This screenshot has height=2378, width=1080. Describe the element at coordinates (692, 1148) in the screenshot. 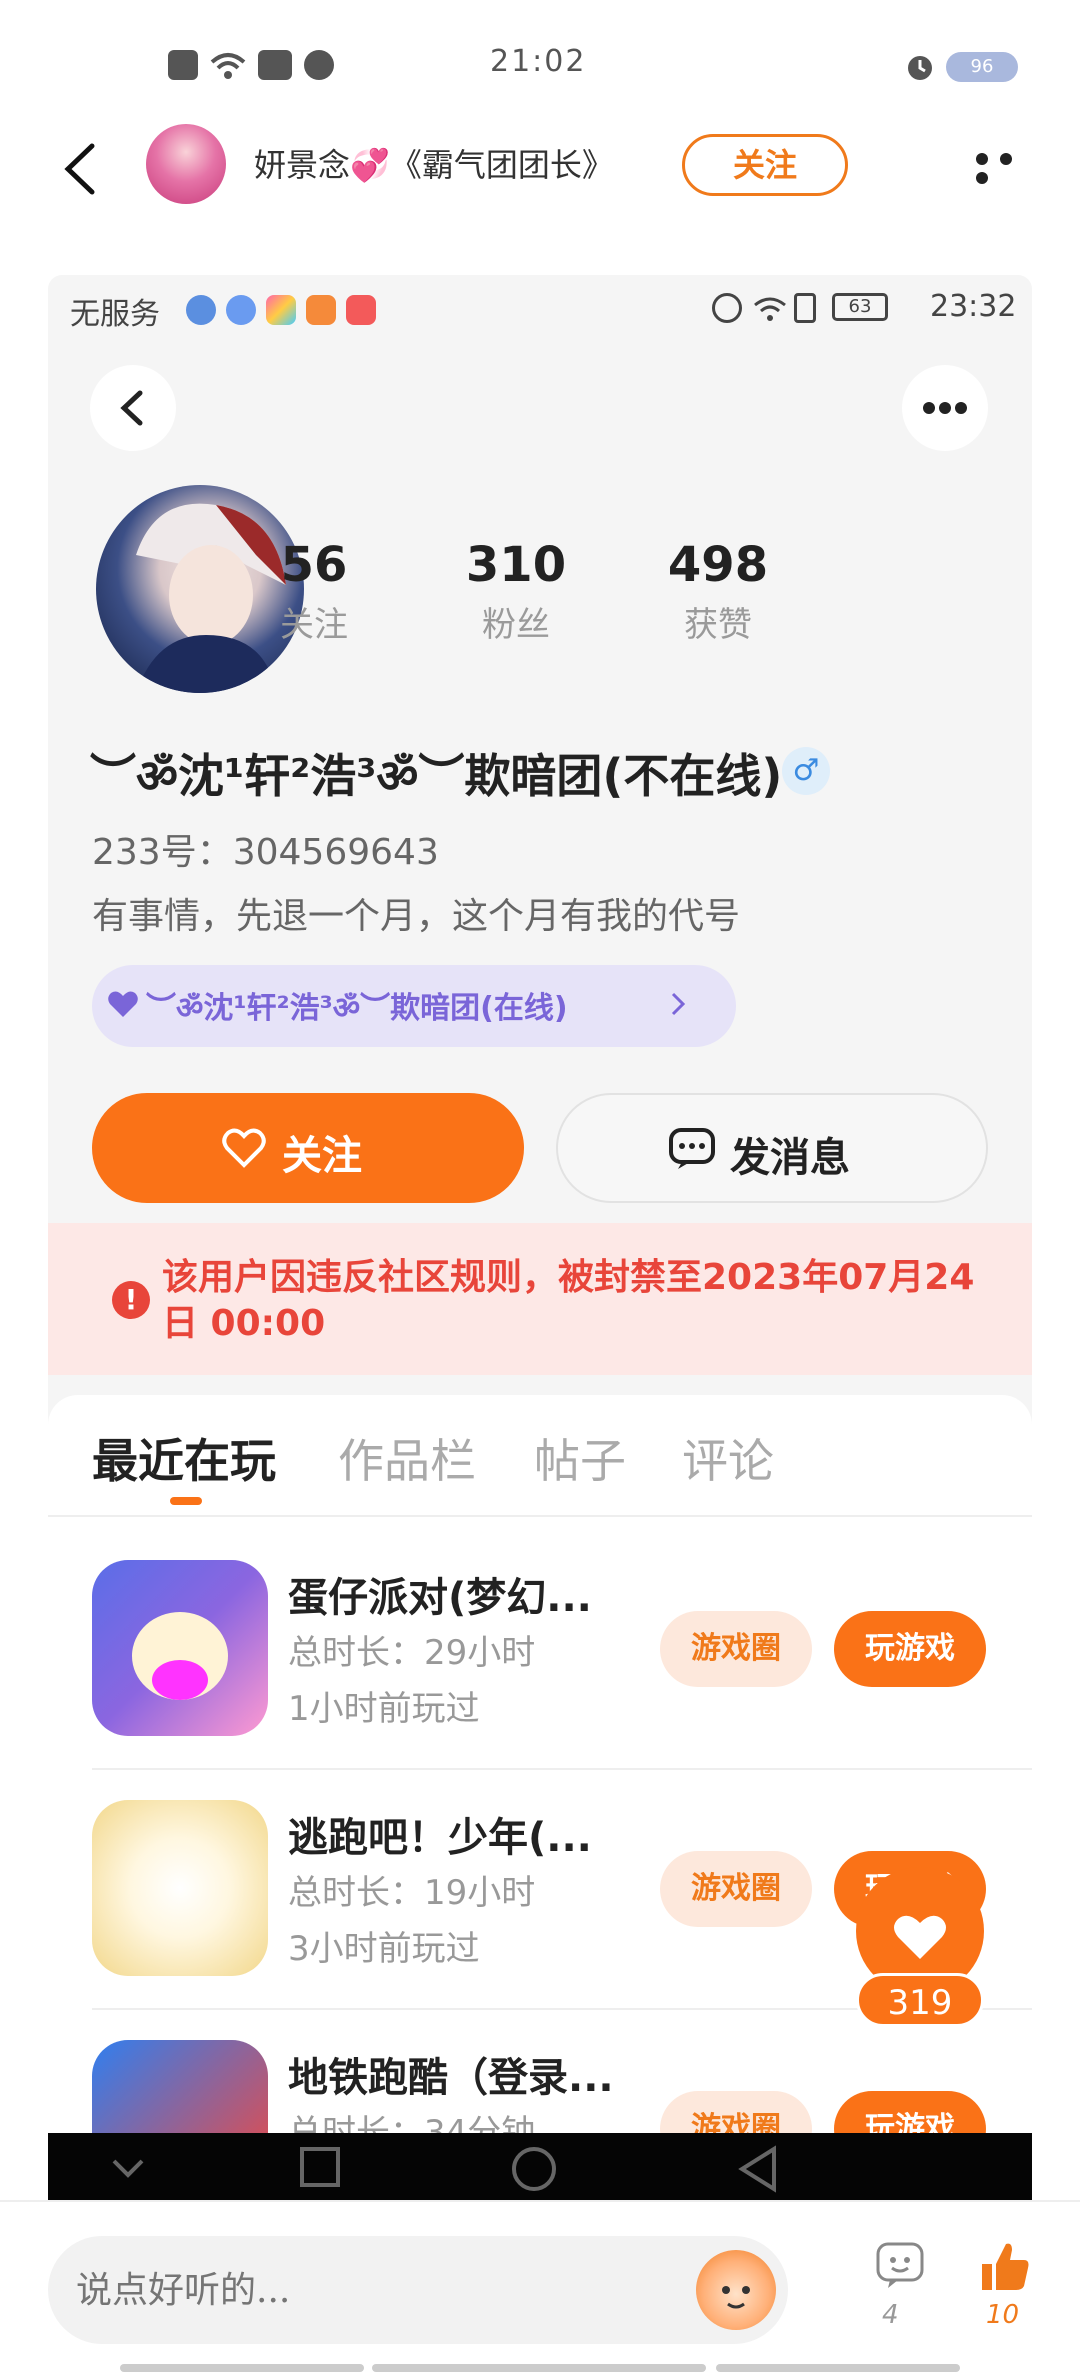

I see `message-icon` at that location.